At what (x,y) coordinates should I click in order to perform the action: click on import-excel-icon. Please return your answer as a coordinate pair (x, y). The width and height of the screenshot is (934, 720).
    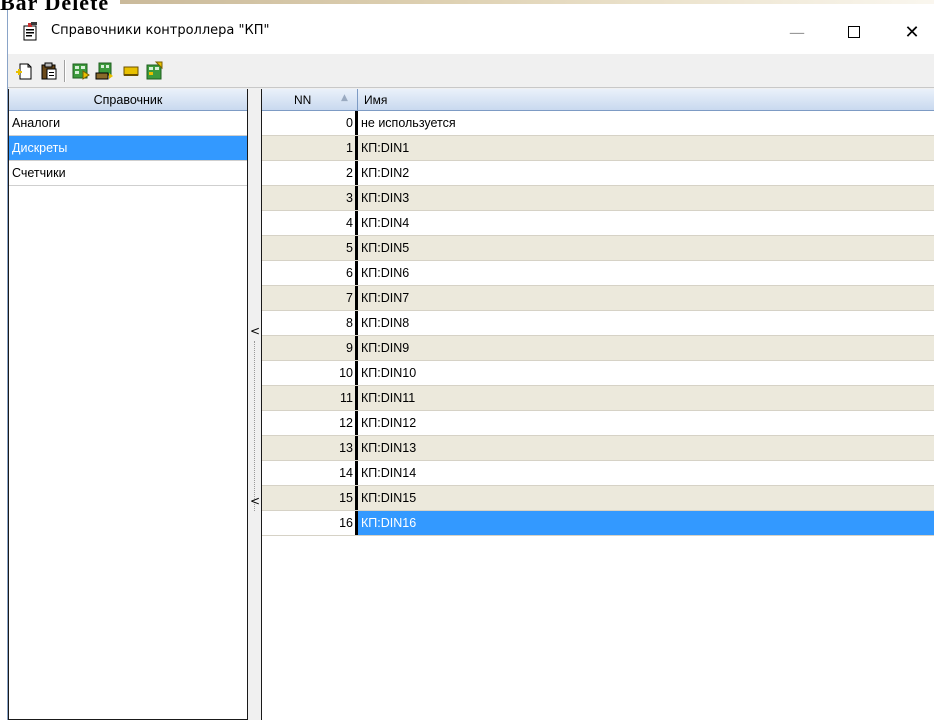
    Looking at the image, I should click on (104, 71).